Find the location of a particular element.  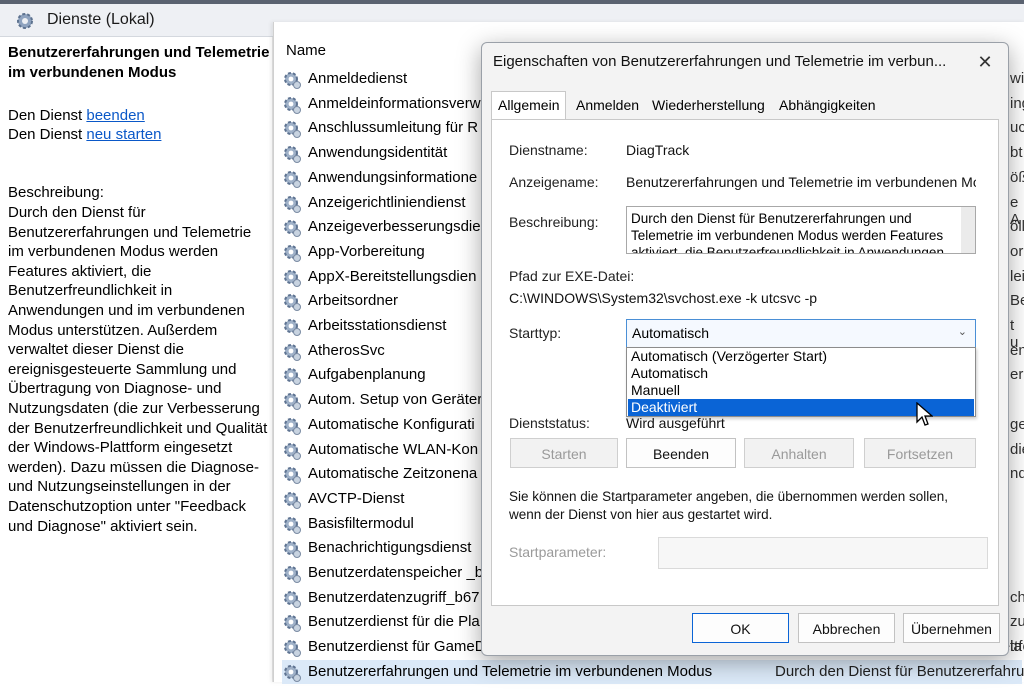

column-fragment: wisc is located at coordinates (1017, 78).